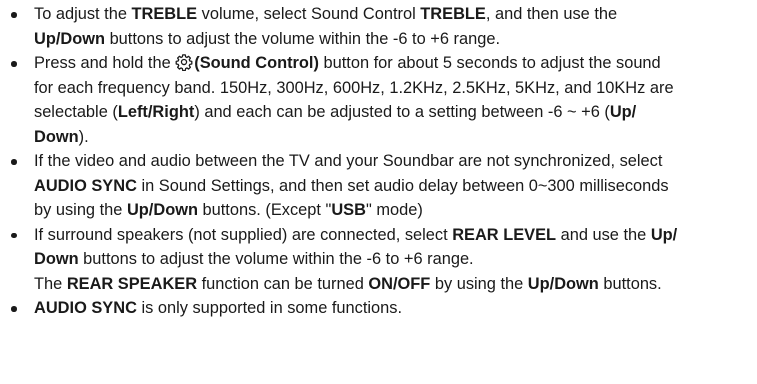 Image resolution: width=757 pixels, height=384 pixels. Describe the element at coordinates (264, 210) in the screenshot. I see `text-segment: buttons. (Except "` at that location.